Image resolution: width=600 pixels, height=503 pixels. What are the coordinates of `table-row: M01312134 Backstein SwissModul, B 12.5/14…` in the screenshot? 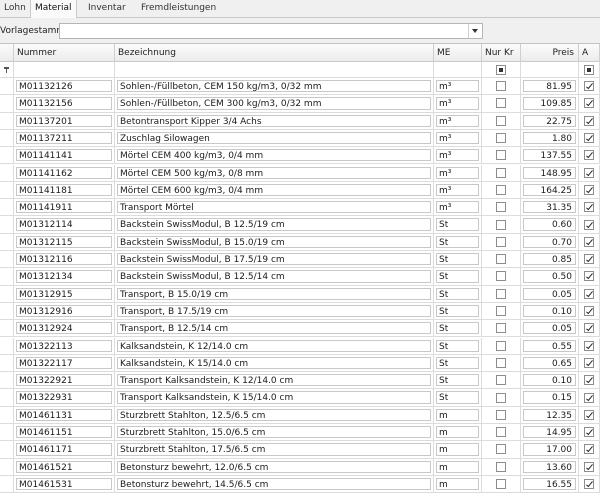 It's located at (300, 277).